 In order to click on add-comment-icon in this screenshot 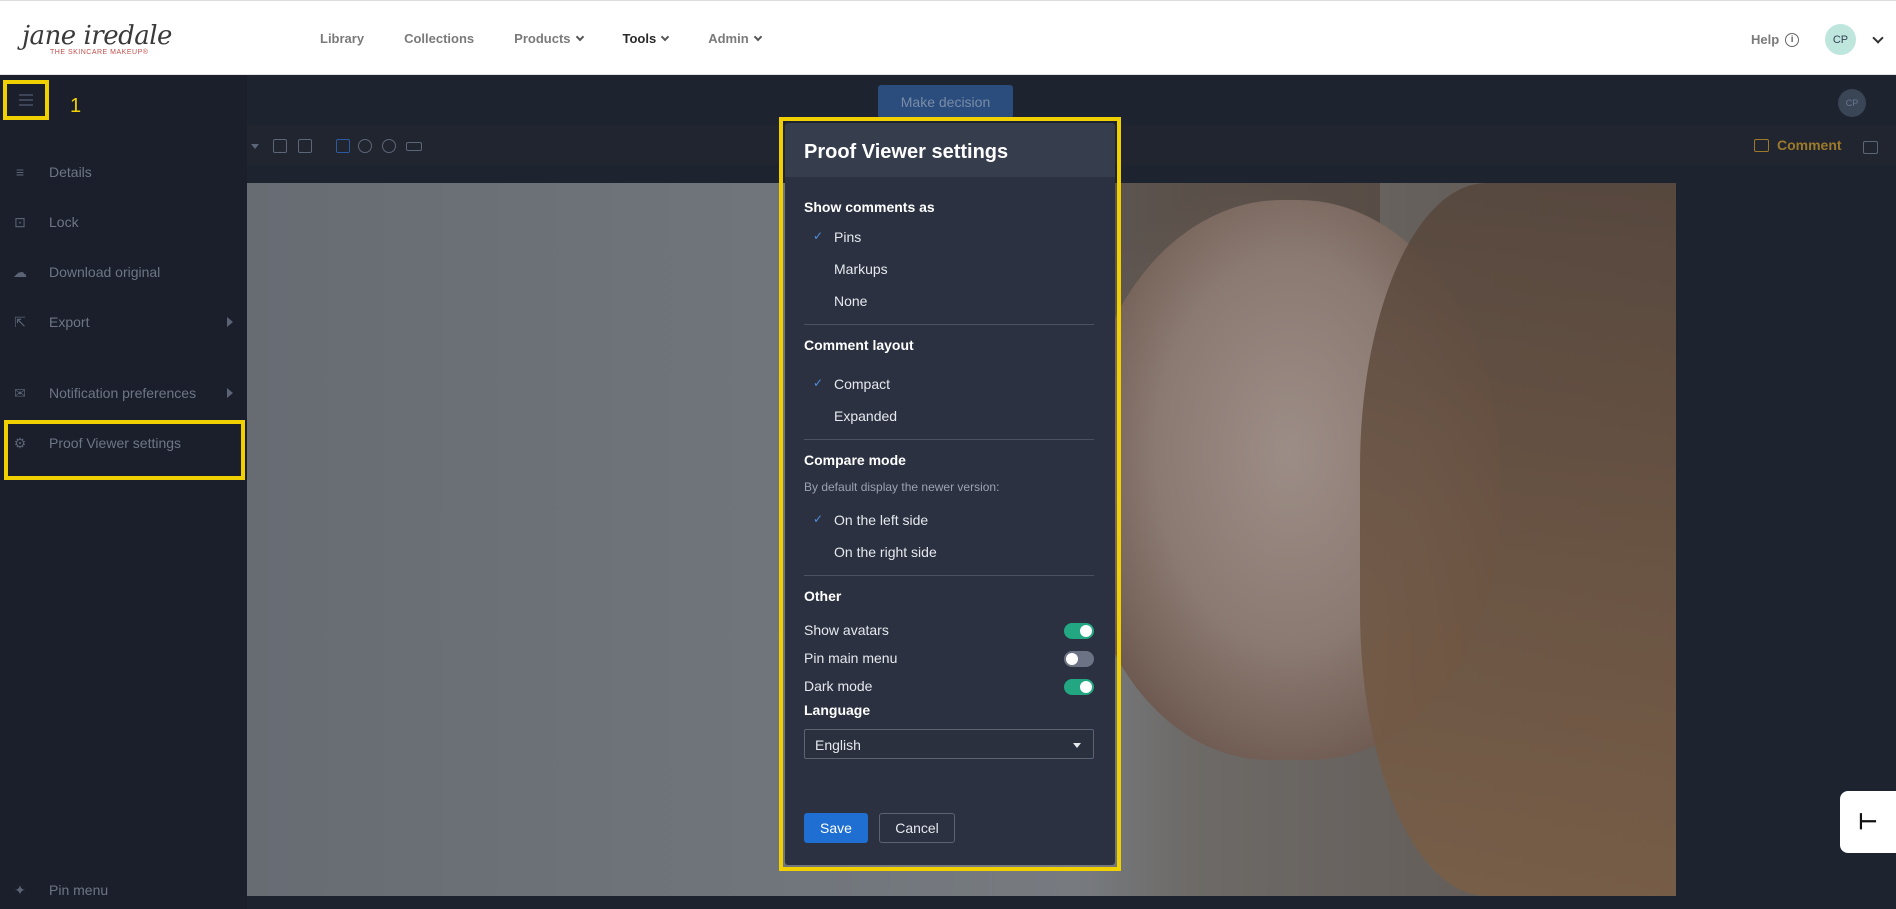, I will do `click(1761, 145)`.